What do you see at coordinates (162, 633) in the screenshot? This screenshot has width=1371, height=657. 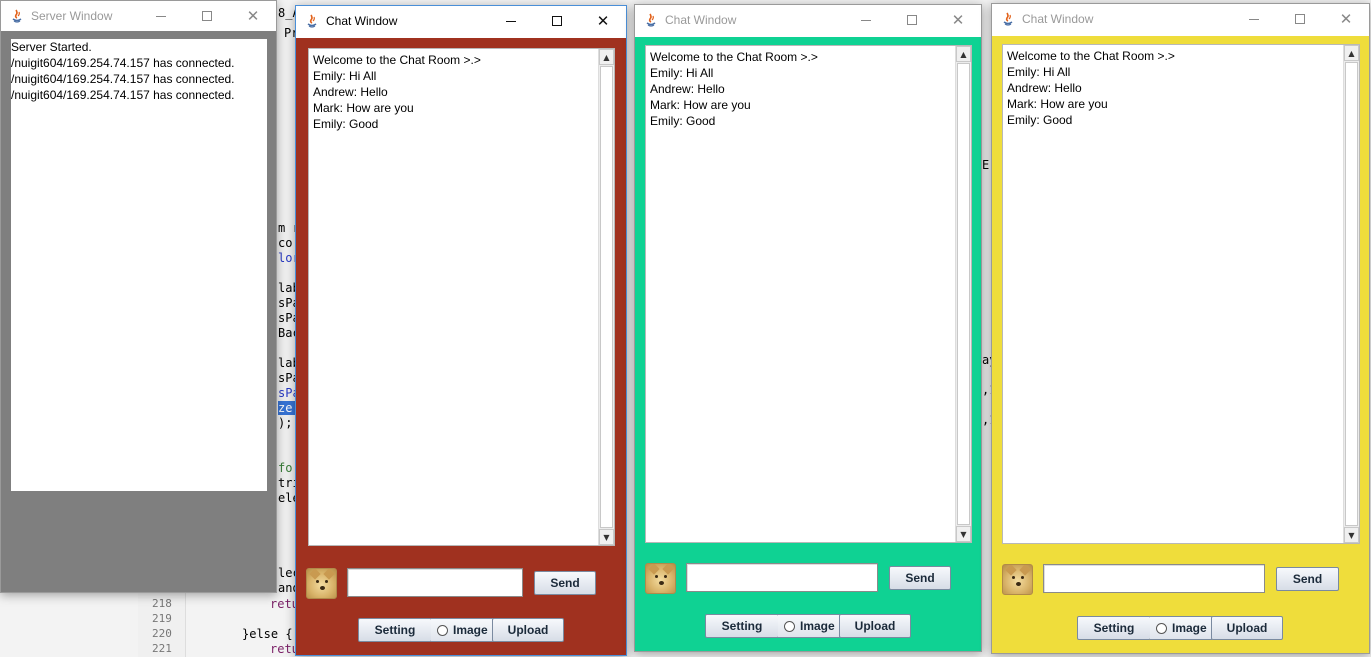 I see `ide-line-number: 220` at bounding box center [162, 633].